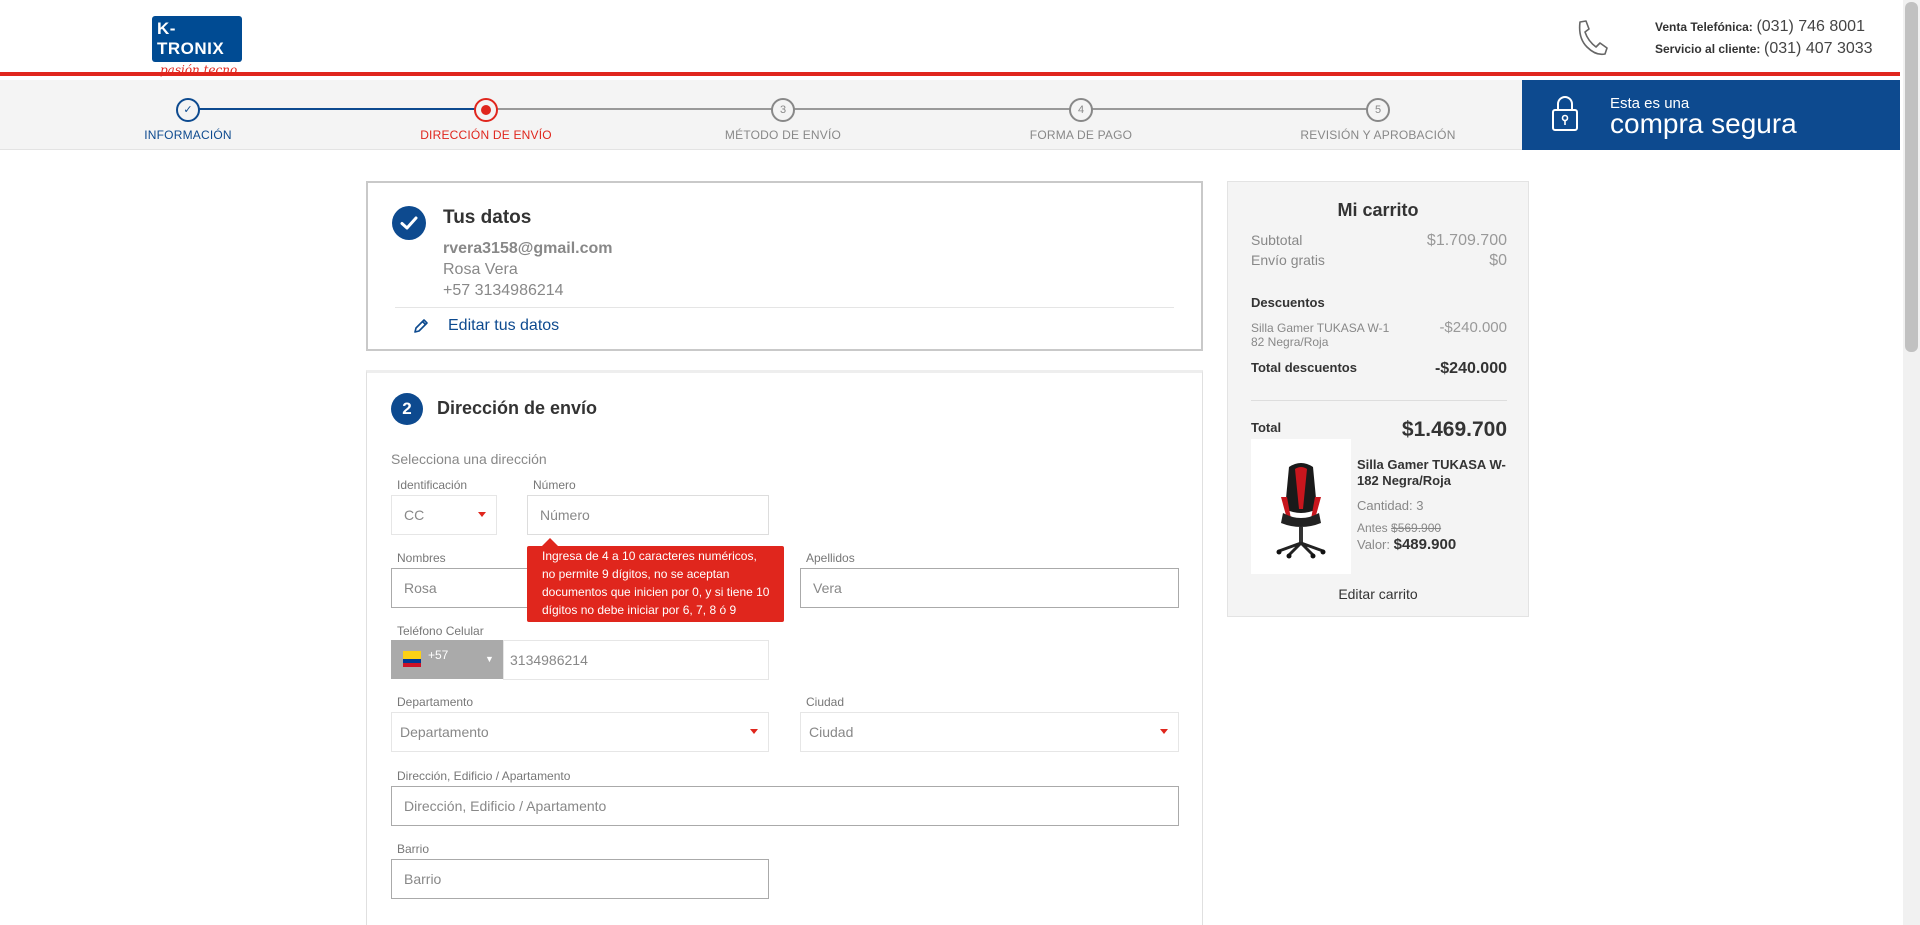  What do you see at coordinates (407, 409) in the screenshot?
I see `step-number-badge: 2` at bounding box center [407, 409].